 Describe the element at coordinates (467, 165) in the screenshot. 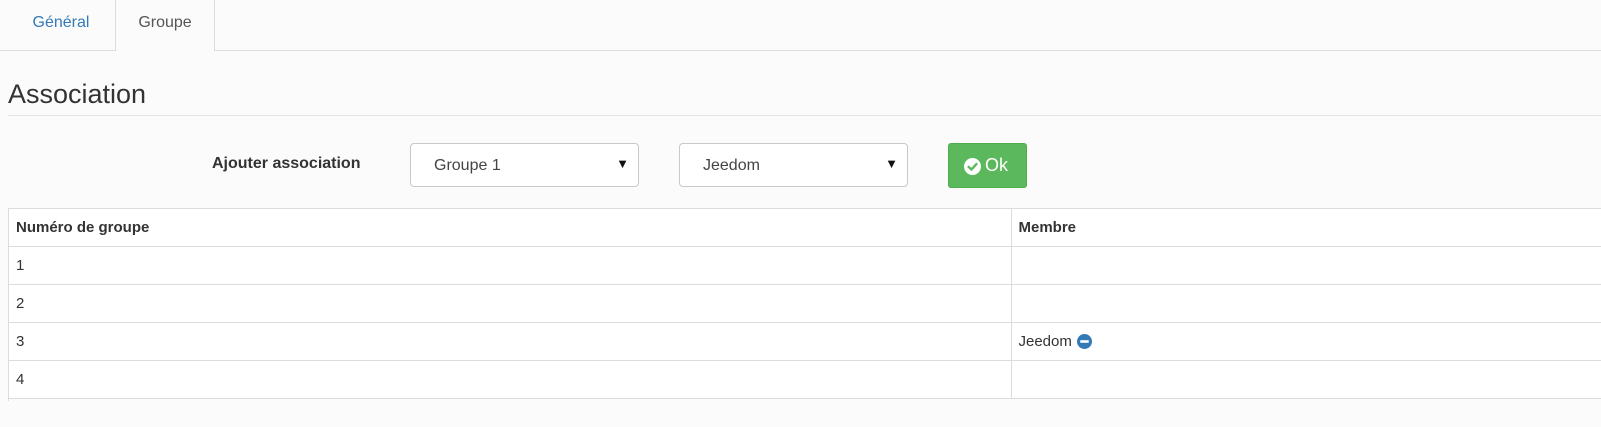

I see `group-select-value: Groupe 1` at that location.